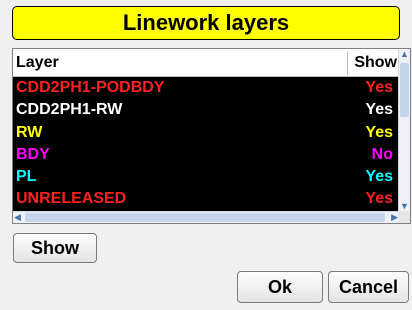 The height and width of the screenshot is (310, 412). I want to click on layer-name: PL, so click(26, 177).